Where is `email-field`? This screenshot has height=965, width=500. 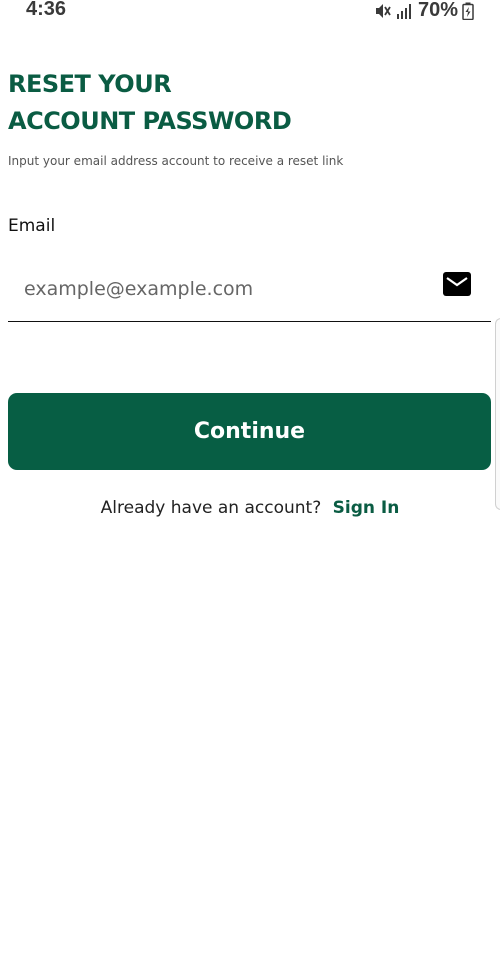 email-field is located at coordinates (249, 292).